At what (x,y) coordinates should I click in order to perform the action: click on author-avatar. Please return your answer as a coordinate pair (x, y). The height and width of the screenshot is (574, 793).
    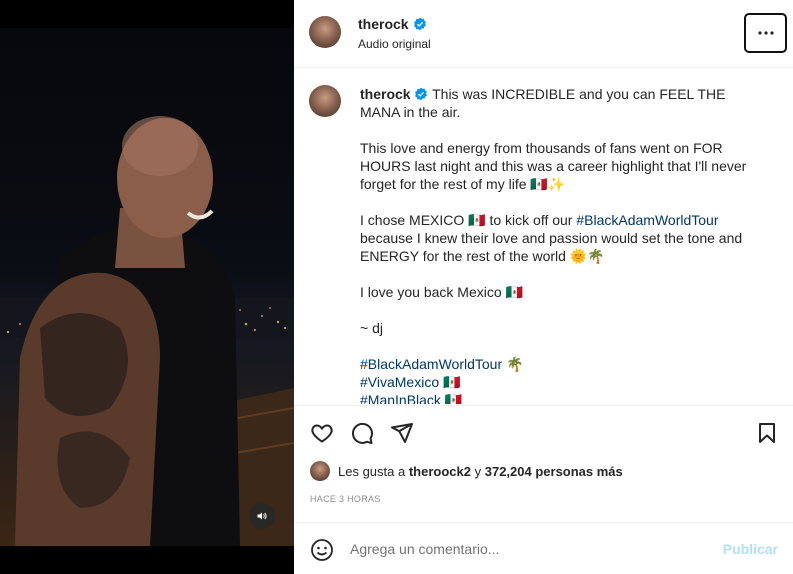
    Looking at the image, I should click on (325, 32).